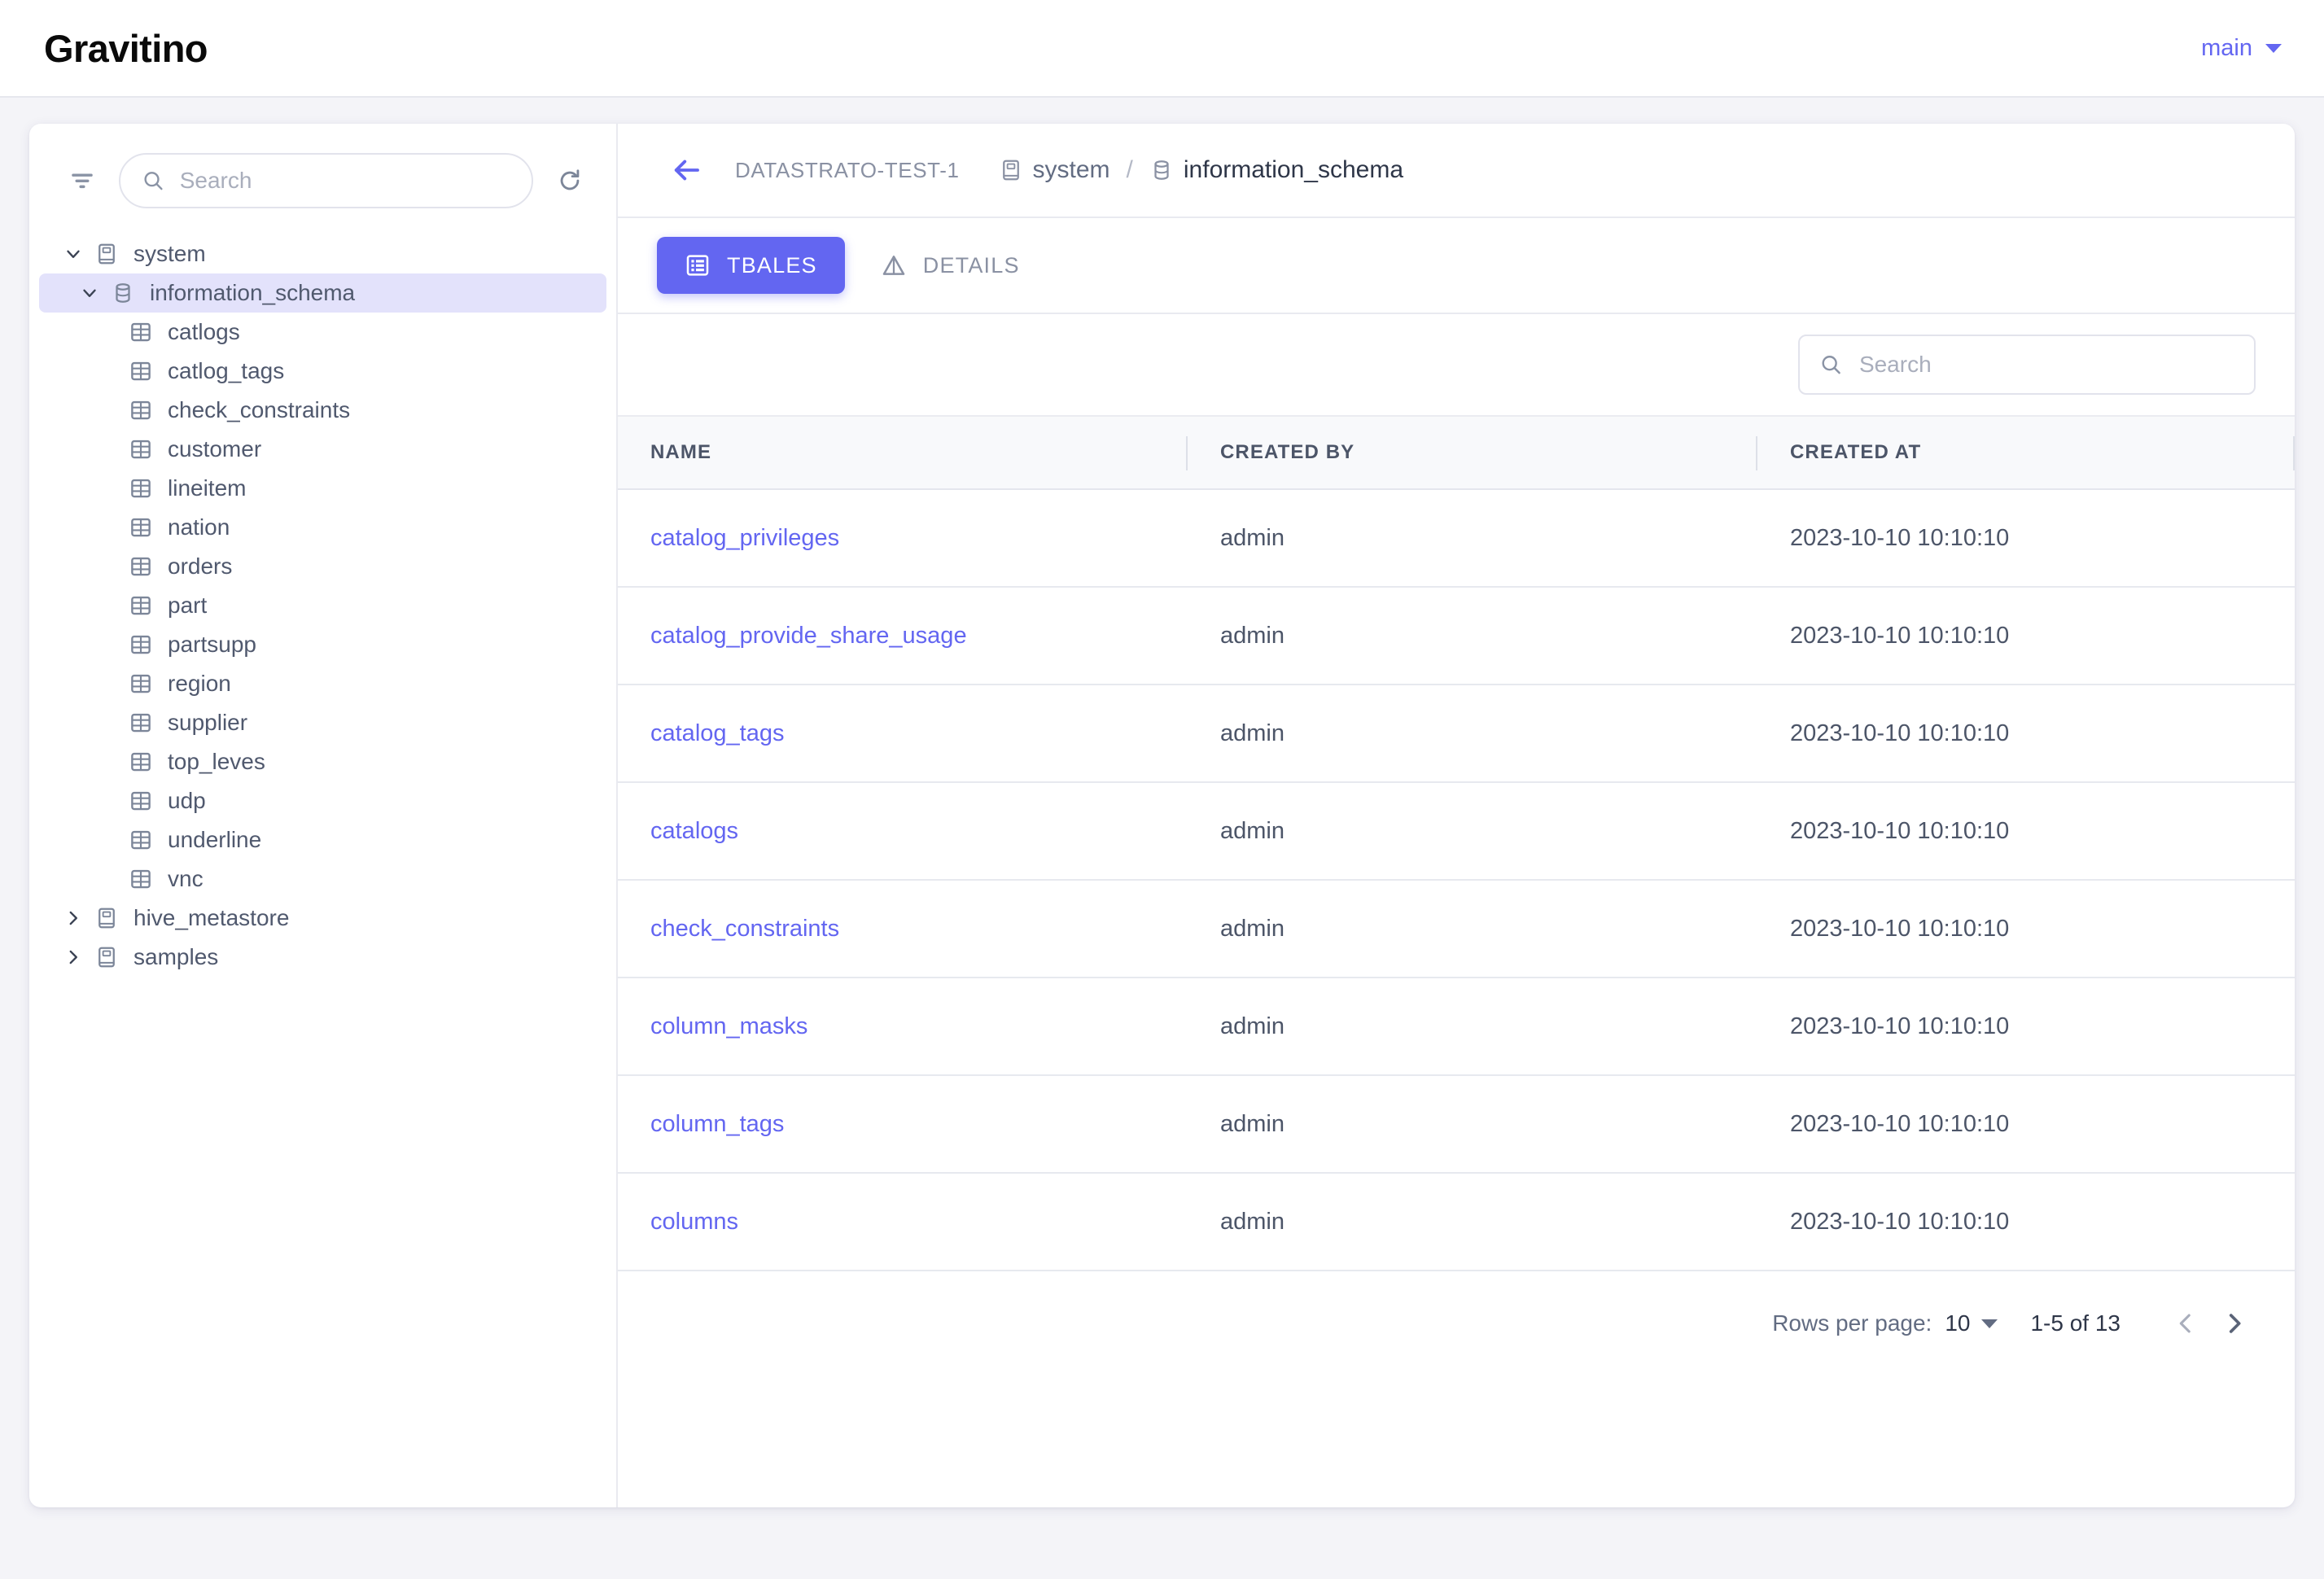 The width and height of the screenshot is (2324, 1579). What do you see at coordinates (199, 683) in the screenshot?
I see `tree-item-label: region` at bounding box center [199, 683].